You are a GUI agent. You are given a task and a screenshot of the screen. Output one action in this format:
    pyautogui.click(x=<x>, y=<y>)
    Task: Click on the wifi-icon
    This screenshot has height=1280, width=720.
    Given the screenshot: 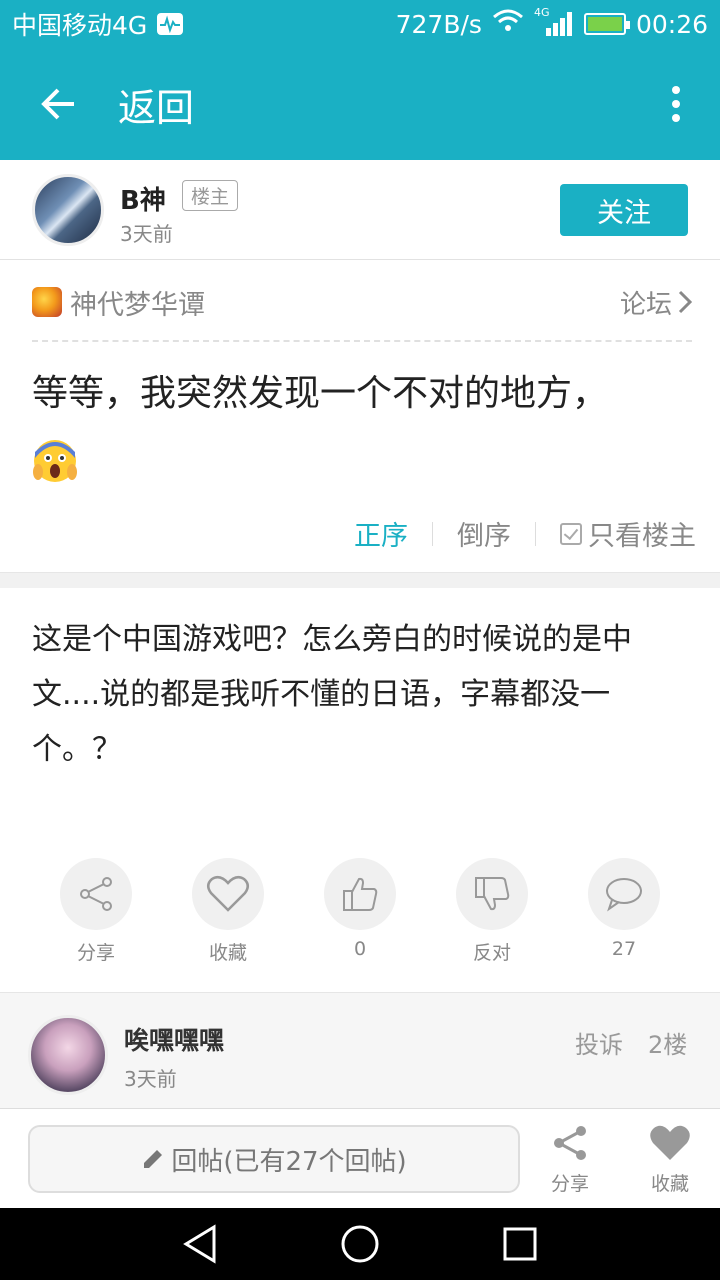 What is the action you would take?
    pyautogui.click(x=508, y=24)
    